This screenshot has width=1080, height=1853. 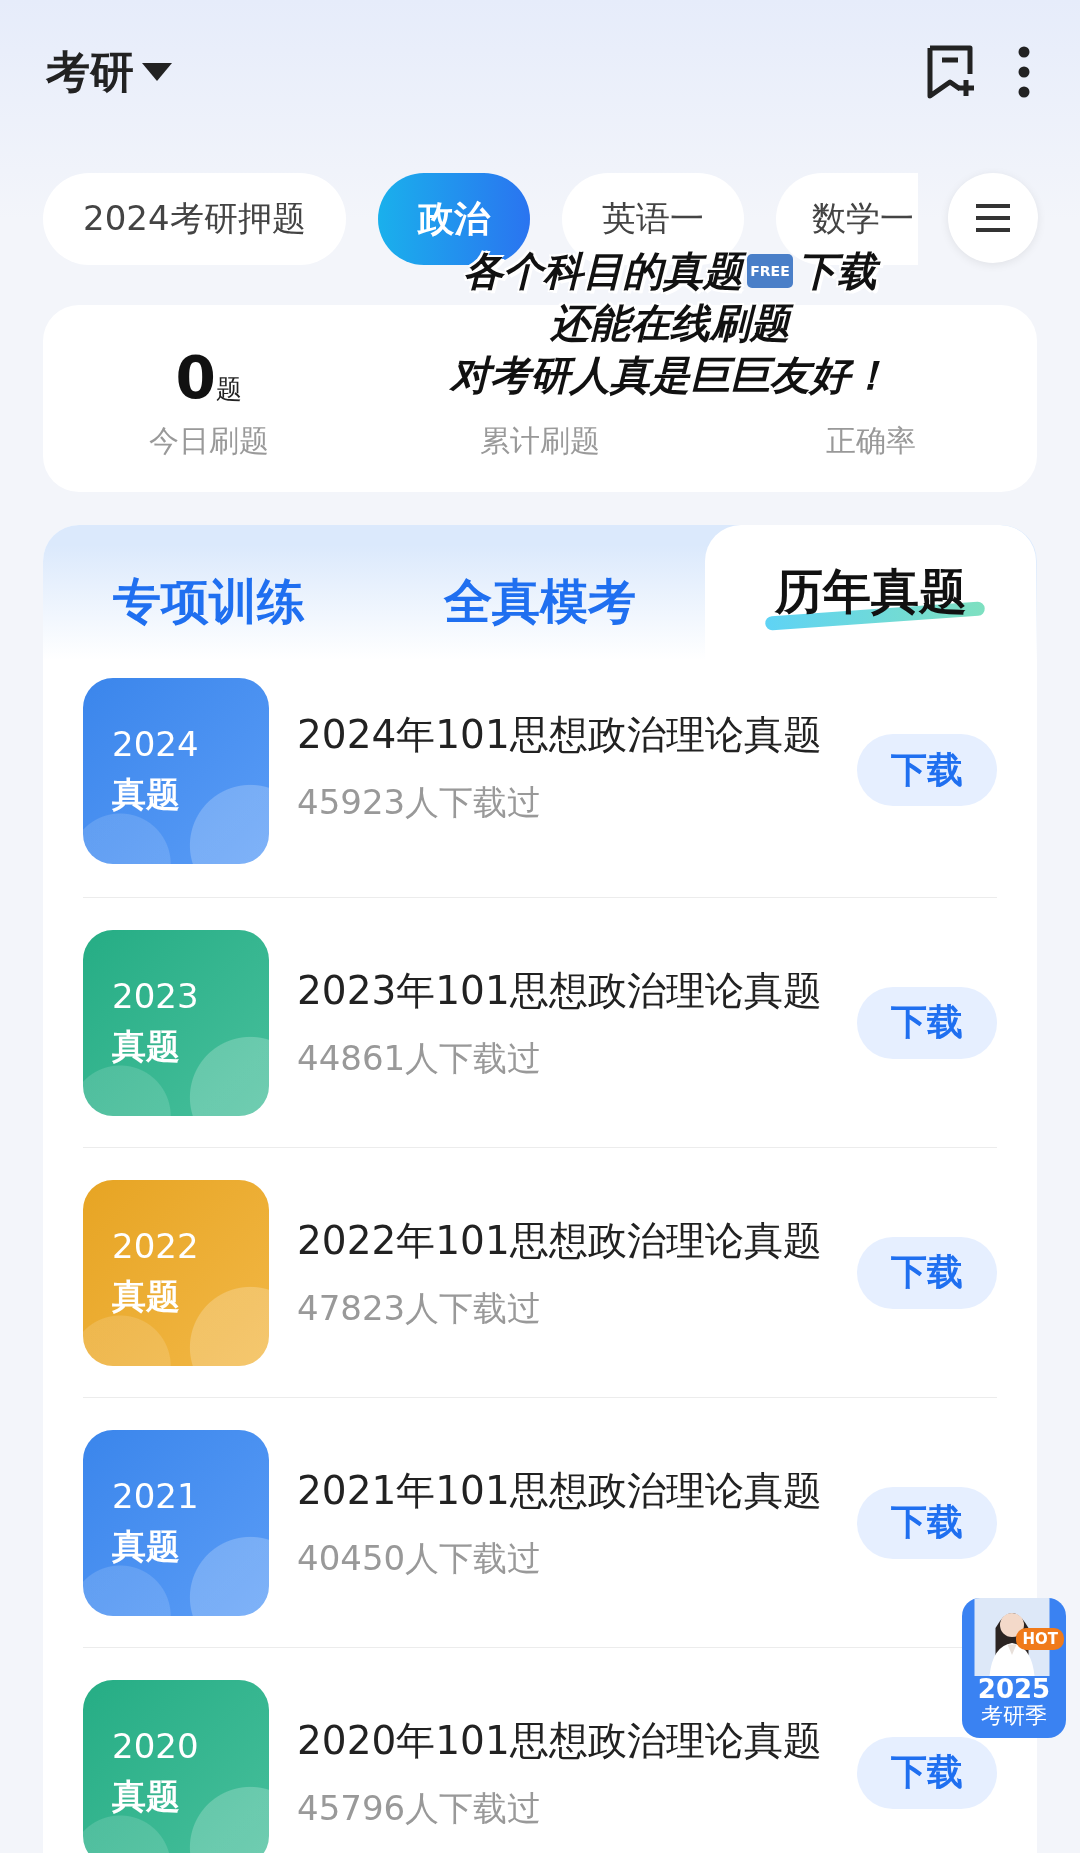 I want to click on tile-year: 2021, so click(x=156, y=1495).